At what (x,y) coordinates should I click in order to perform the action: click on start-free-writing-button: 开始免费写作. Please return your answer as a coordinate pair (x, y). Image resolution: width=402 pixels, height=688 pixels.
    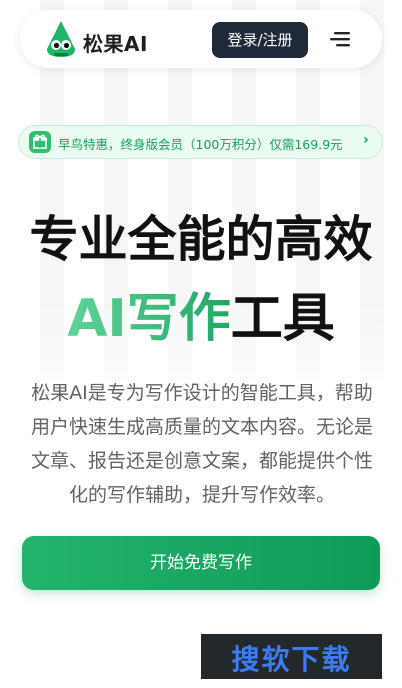
    Looking at the image, I should click on (201, 563).